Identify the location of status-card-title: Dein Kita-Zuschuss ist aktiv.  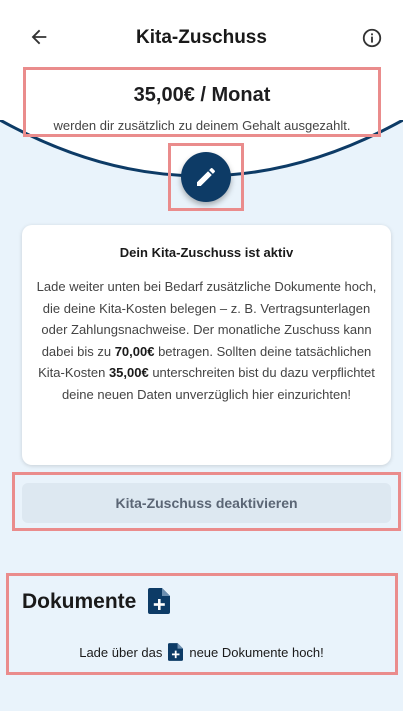
(206, 252).